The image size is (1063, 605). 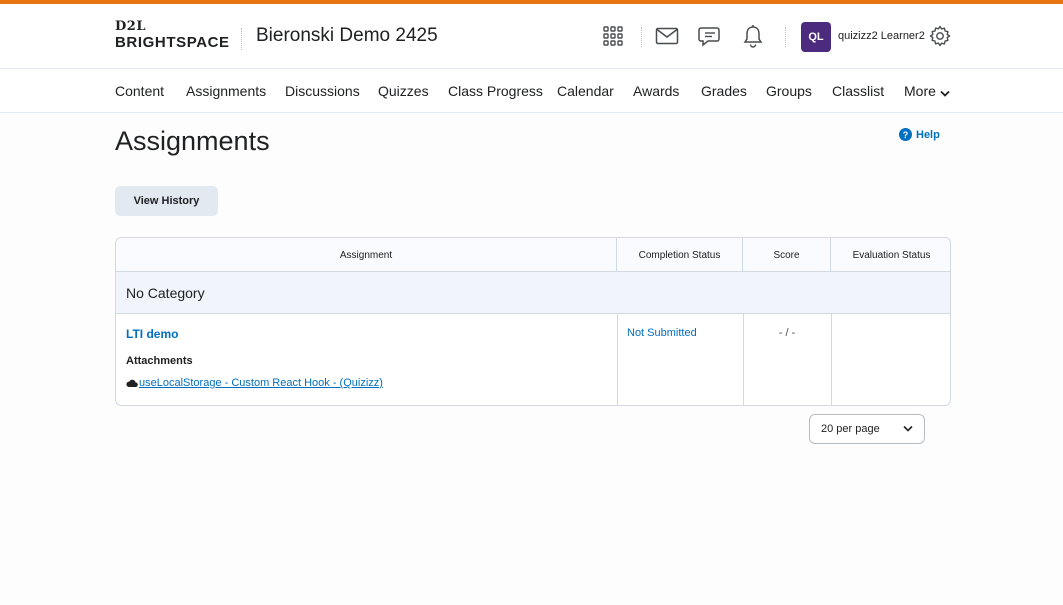 I want to click on view-history-button: View History, so click(x=166, y=201).